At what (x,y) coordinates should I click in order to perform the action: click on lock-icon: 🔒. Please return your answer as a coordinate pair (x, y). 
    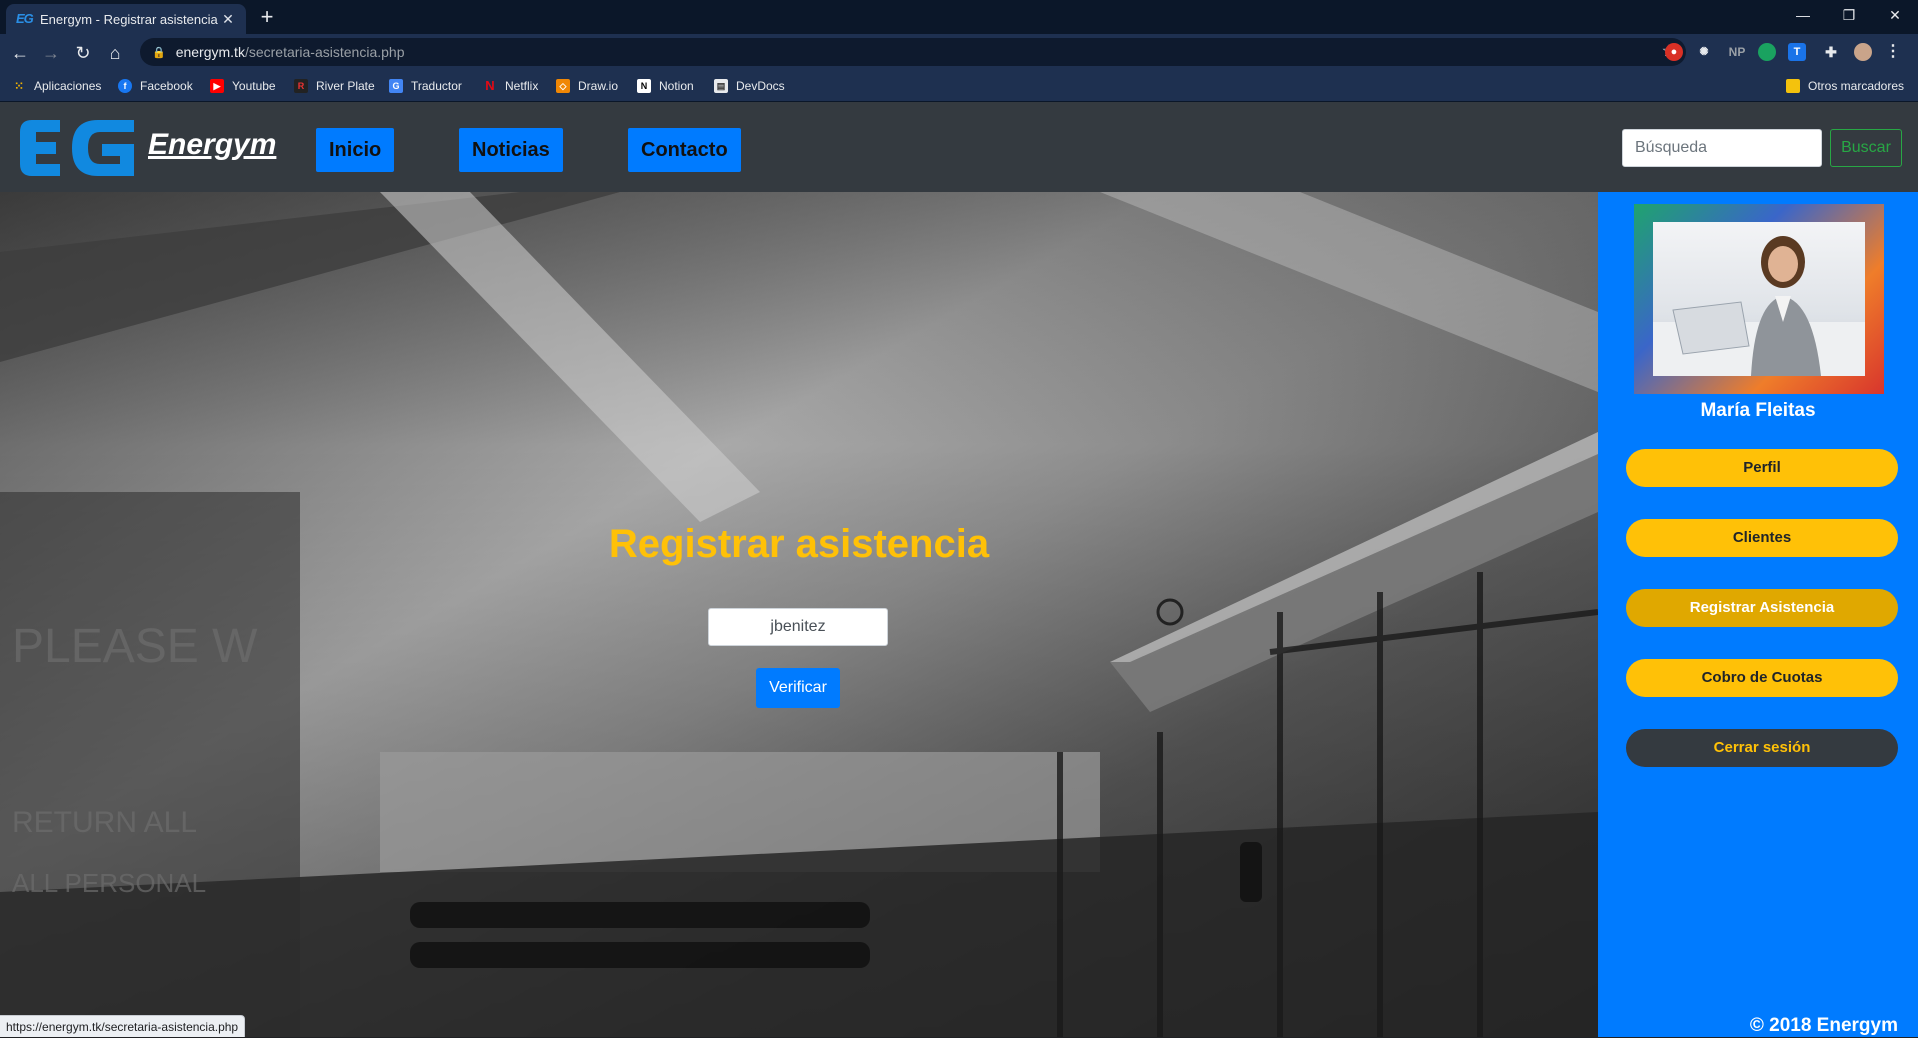
    Looking at the image, I should click on (159, 52).